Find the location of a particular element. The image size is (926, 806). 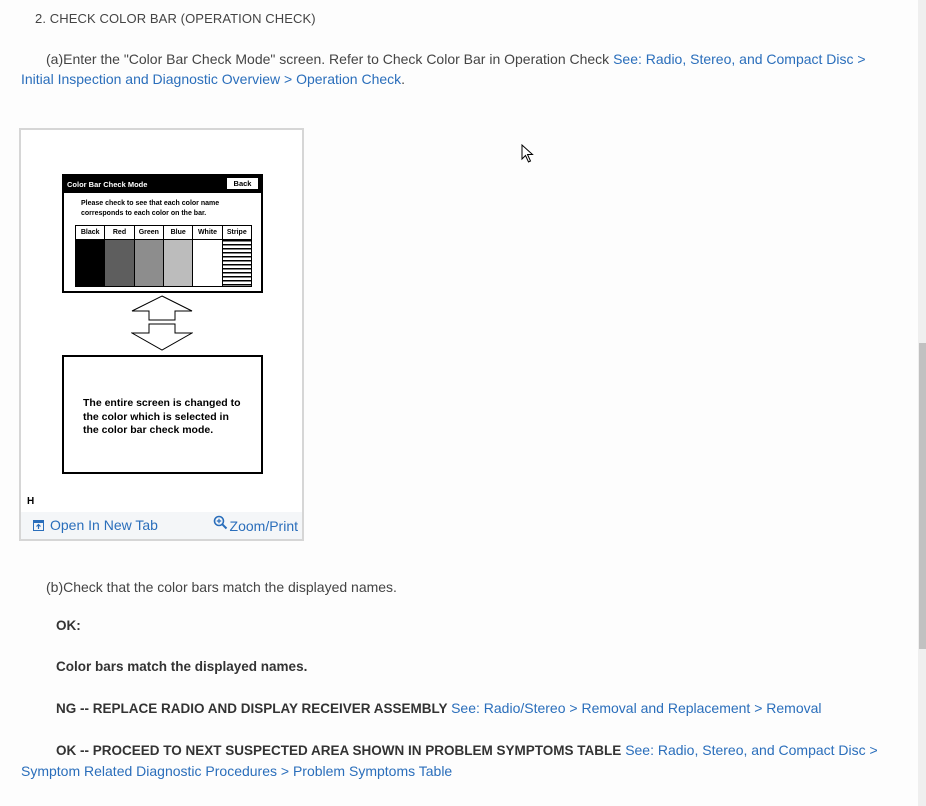

figure-footer: Open In New Tab Zoom/Print is located at coordinates (161, 525).